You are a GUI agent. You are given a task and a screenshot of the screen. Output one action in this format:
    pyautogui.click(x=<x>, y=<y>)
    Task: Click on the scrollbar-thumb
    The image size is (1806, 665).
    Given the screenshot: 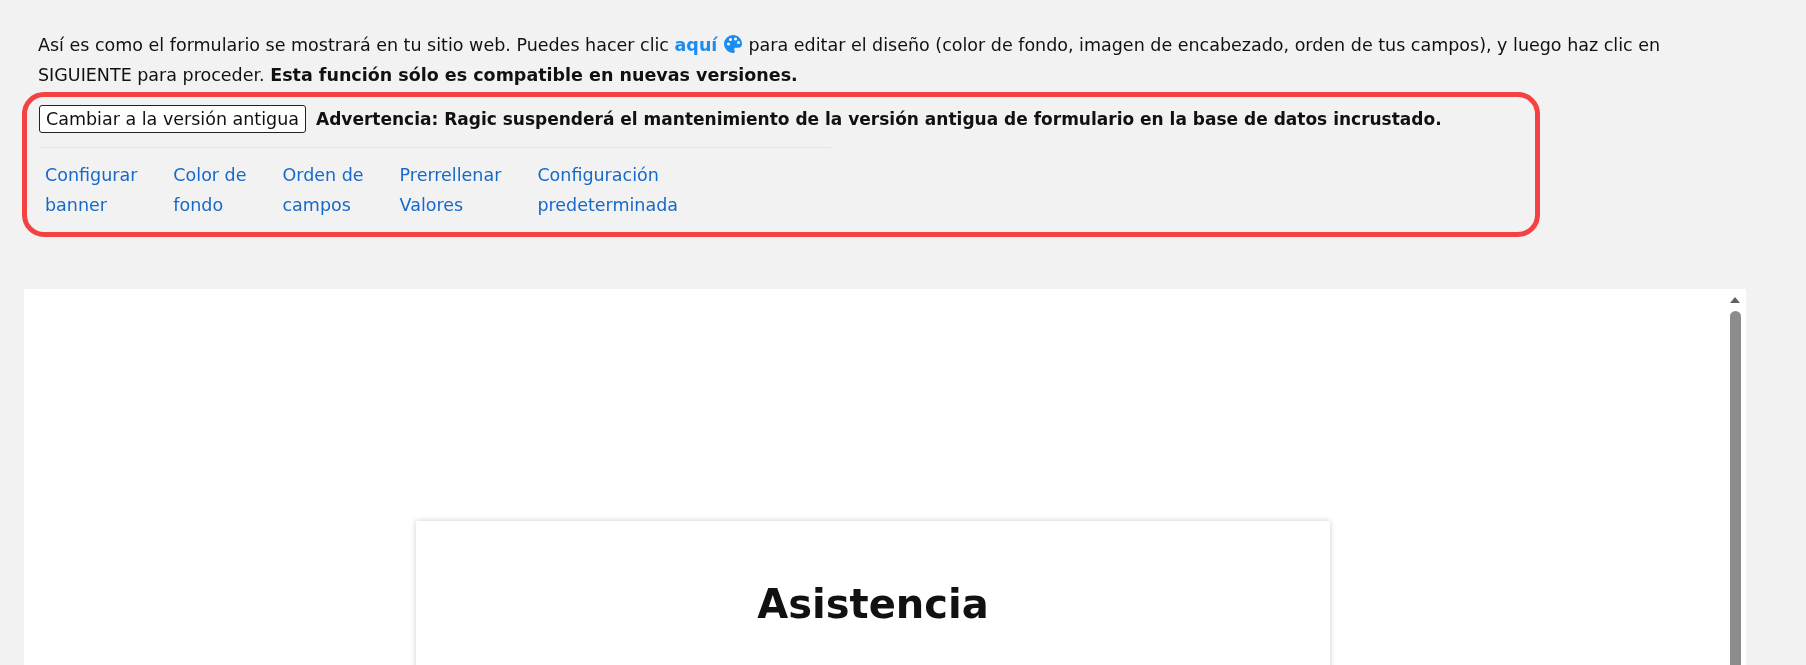 What is the action you would take?
    pyautogui.click(x=1735, y=488)
    